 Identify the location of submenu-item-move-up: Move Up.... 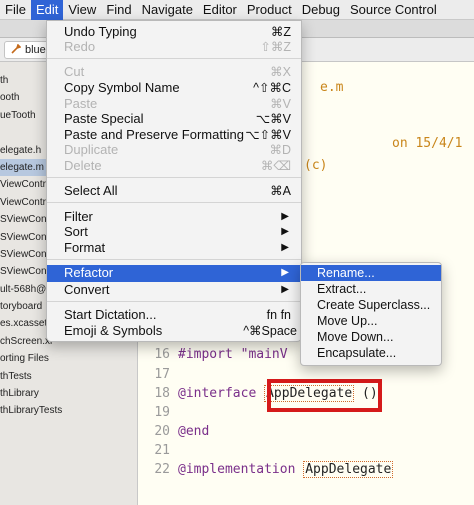
(371, 321).